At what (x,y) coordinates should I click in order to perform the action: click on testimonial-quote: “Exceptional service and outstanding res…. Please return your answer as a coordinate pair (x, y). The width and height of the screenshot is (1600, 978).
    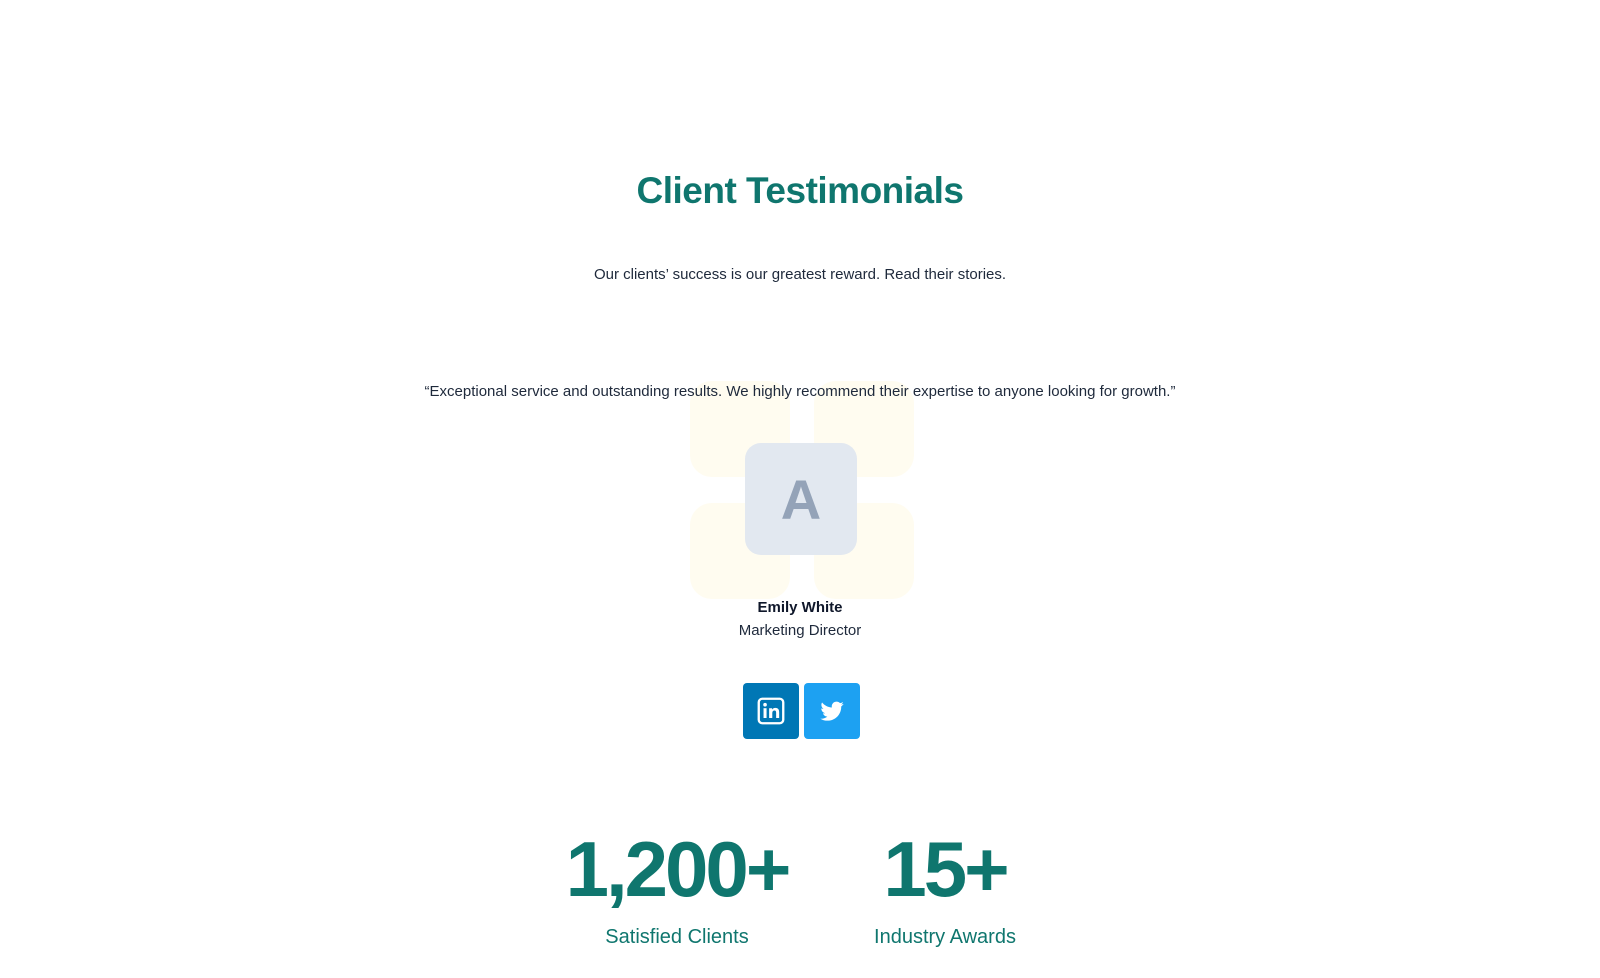
    Looking at the image, I should click on (800, 391).